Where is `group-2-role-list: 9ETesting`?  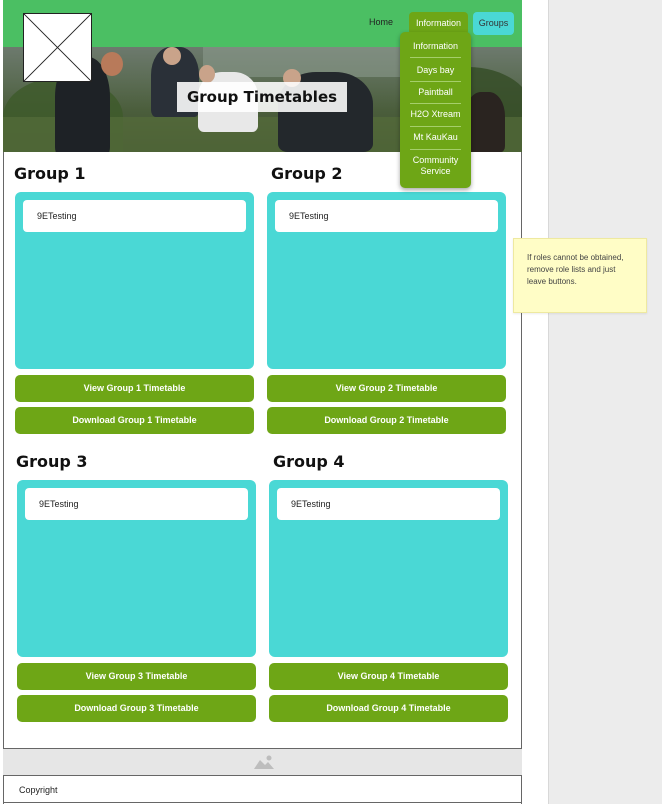 group-2-role-list: 9ETesting is located at coordinates (386, 216).